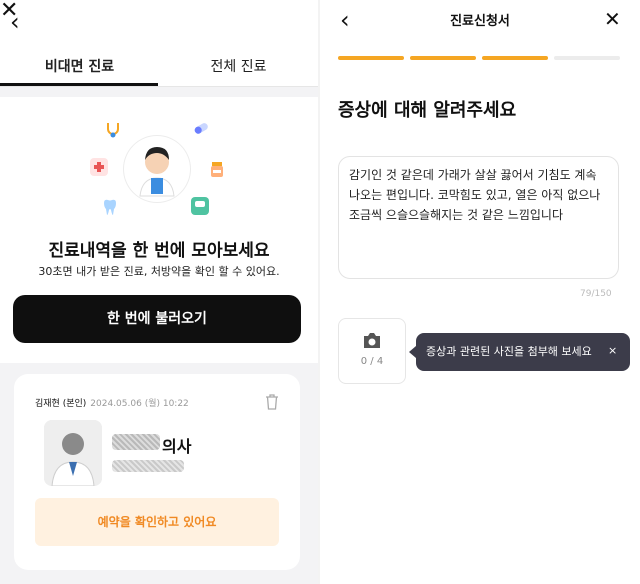 This screenshot has width=640, height=584. I want to click on tooth-icon, so click(110, 207).